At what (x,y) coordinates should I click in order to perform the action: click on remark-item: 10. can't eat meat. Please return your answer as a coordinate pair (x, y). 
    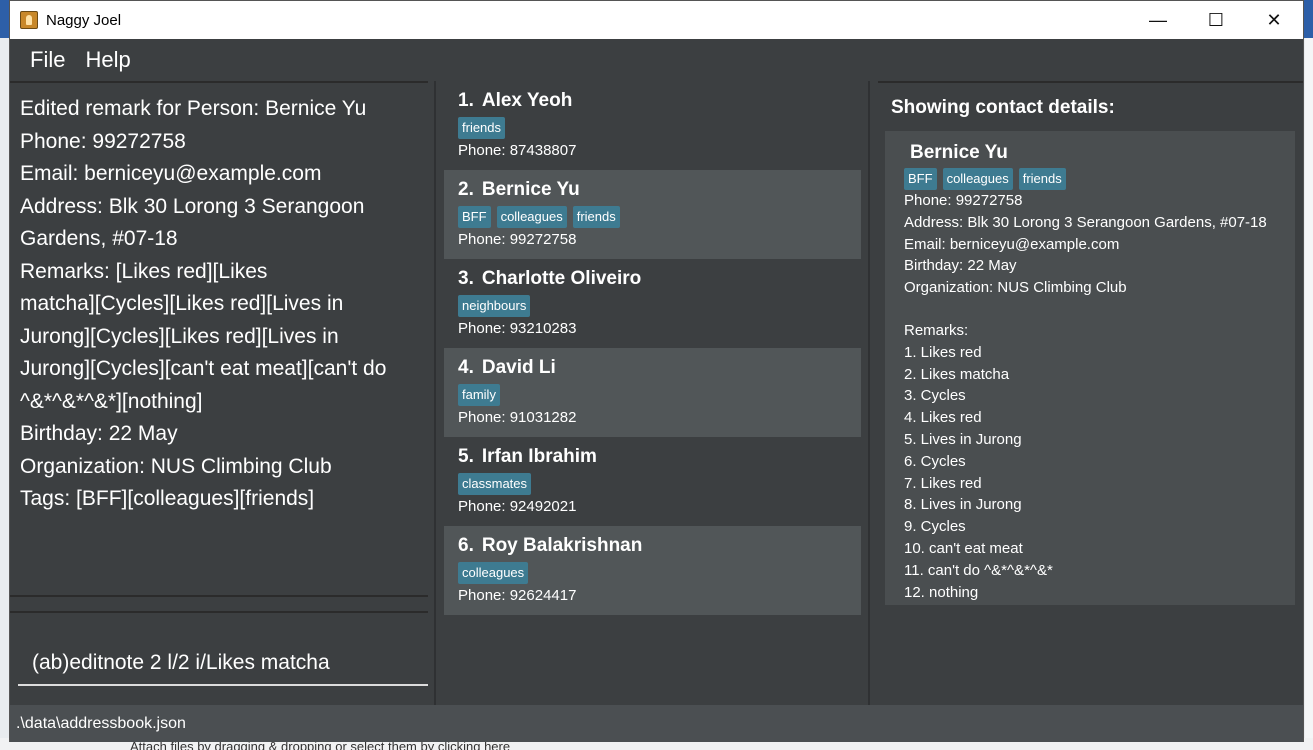
    Looking at the image, I should click on (963, 548).